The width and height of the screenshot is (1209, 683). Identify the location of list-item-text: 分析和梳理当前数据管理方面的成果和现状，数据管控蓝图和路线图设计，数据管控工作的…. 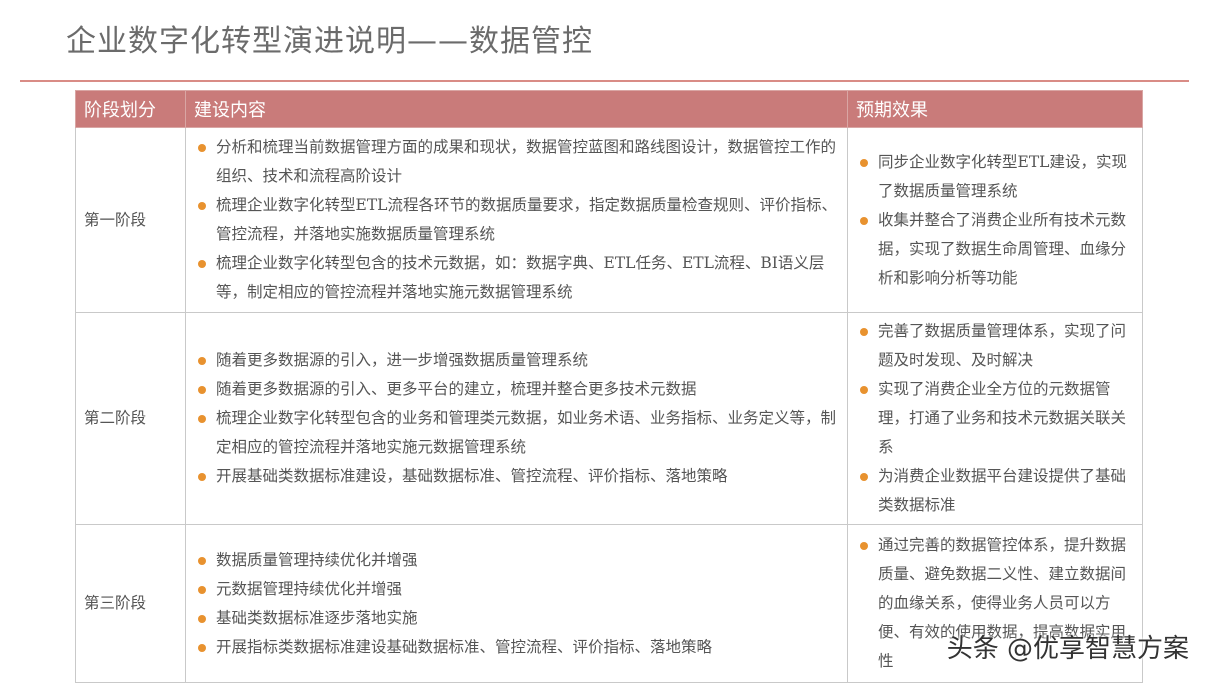
(526, 161).